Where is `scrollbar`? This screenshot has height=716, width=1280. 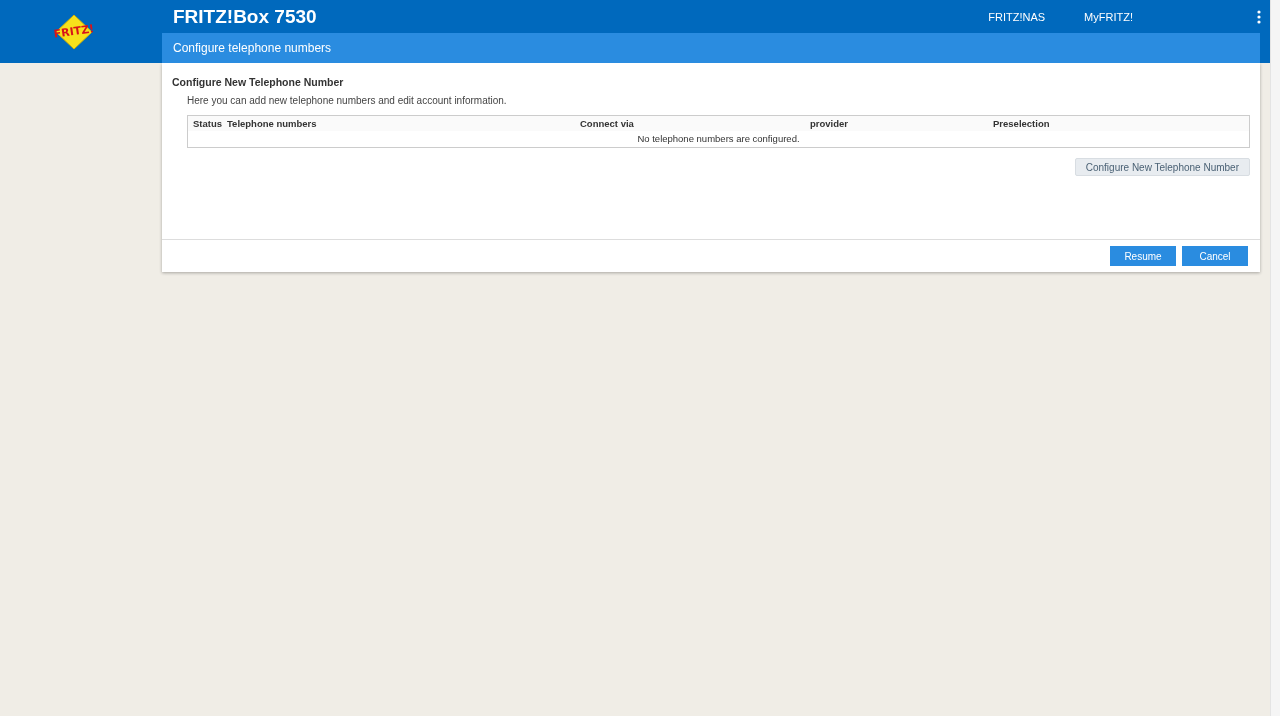 scrollbar is located at coordinates (1275, 358).